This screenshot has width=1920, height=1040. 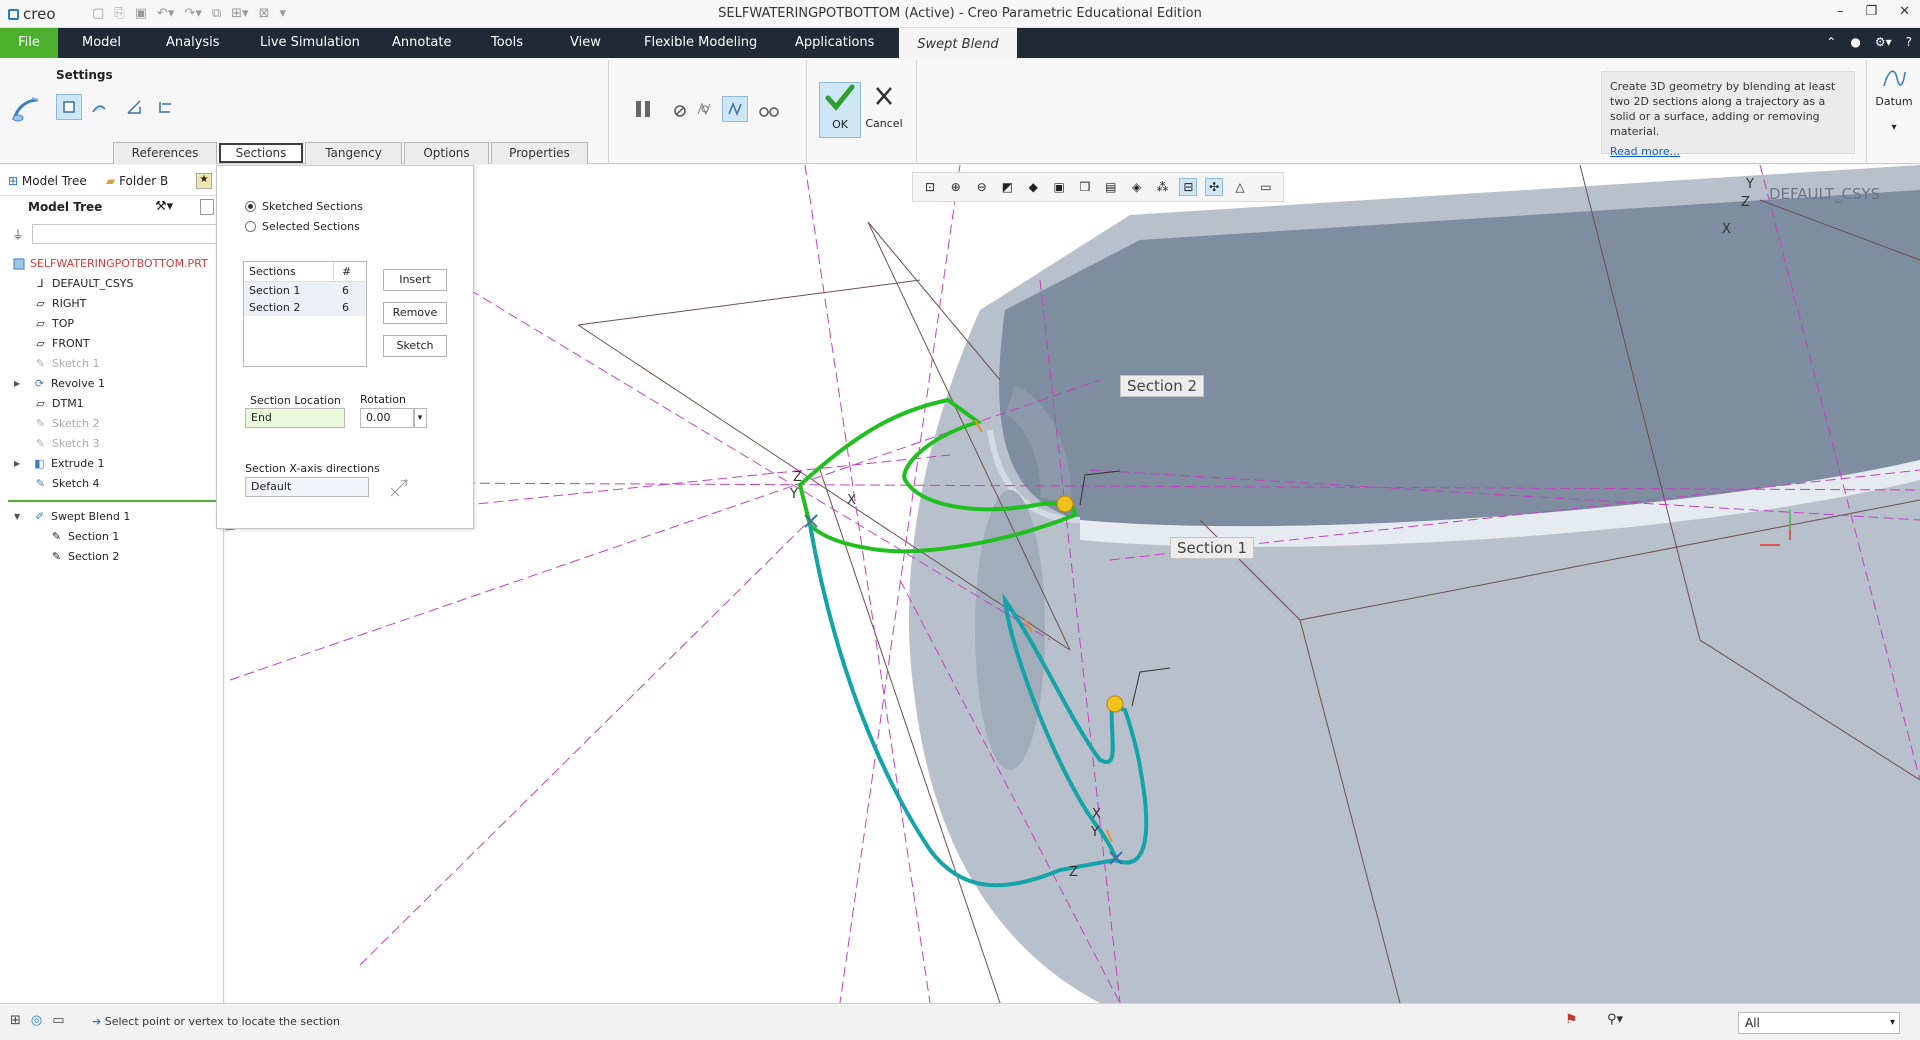 What do you see at coordinates (18, 234) in the screenshot?
I see `filter-icon: ⏚` at bounding box center [18, 234].